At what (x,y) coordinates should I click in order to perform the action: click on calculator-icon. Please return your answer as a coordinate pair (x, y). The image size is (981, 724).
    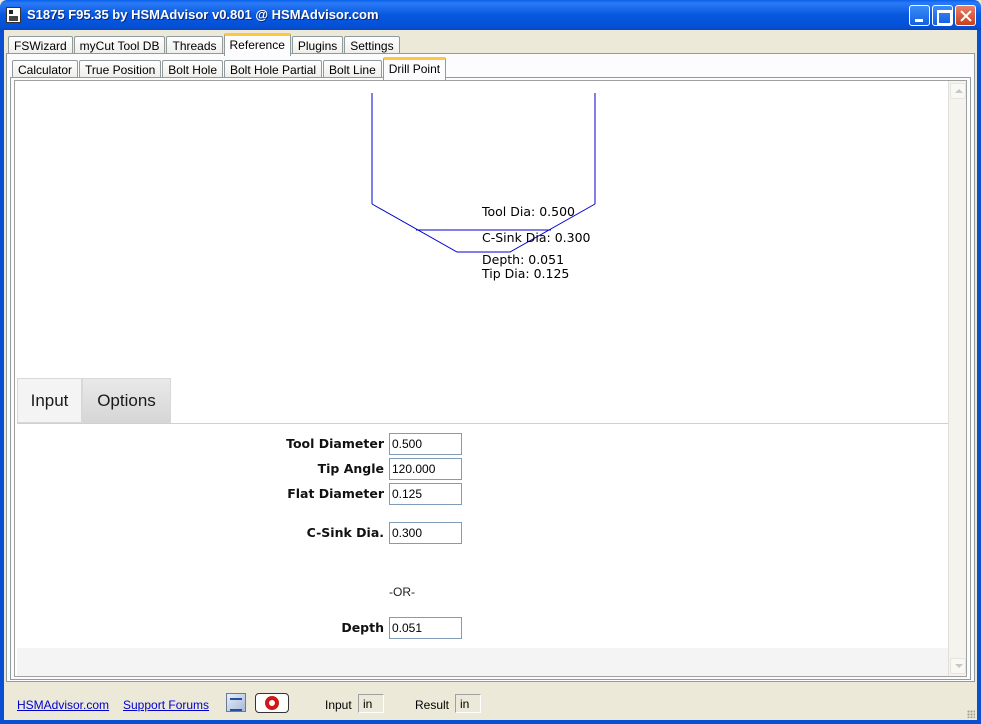
    Looking at the image, I should click on (236, 702).